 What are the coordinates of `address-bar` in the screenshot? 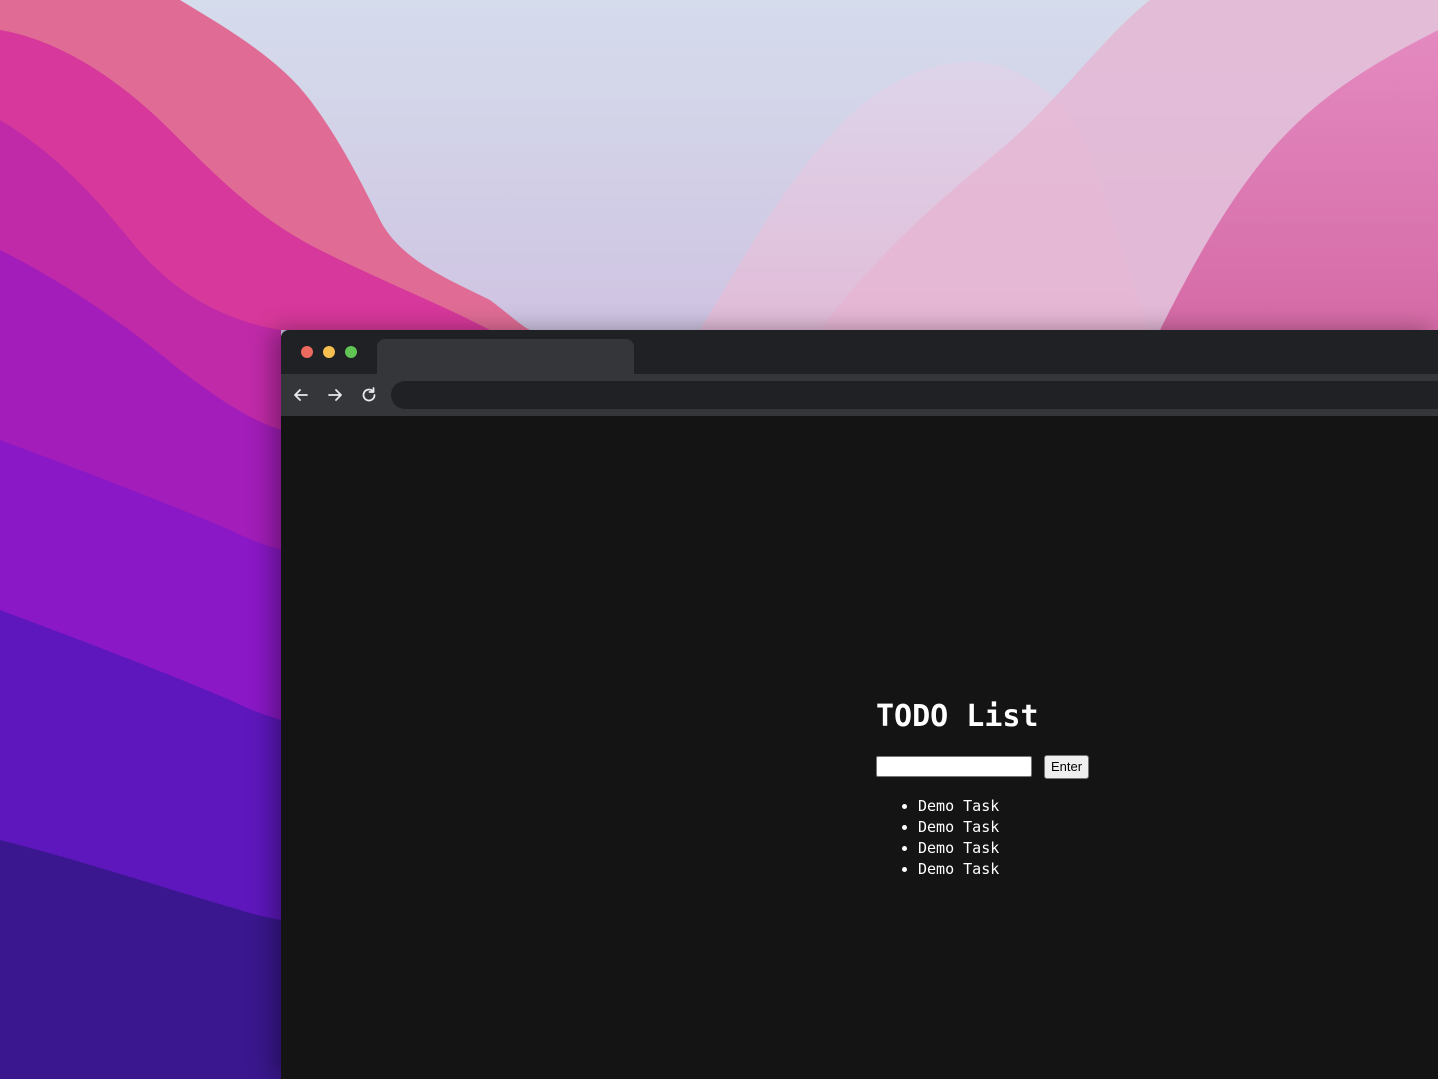 It's located at (914, 395).